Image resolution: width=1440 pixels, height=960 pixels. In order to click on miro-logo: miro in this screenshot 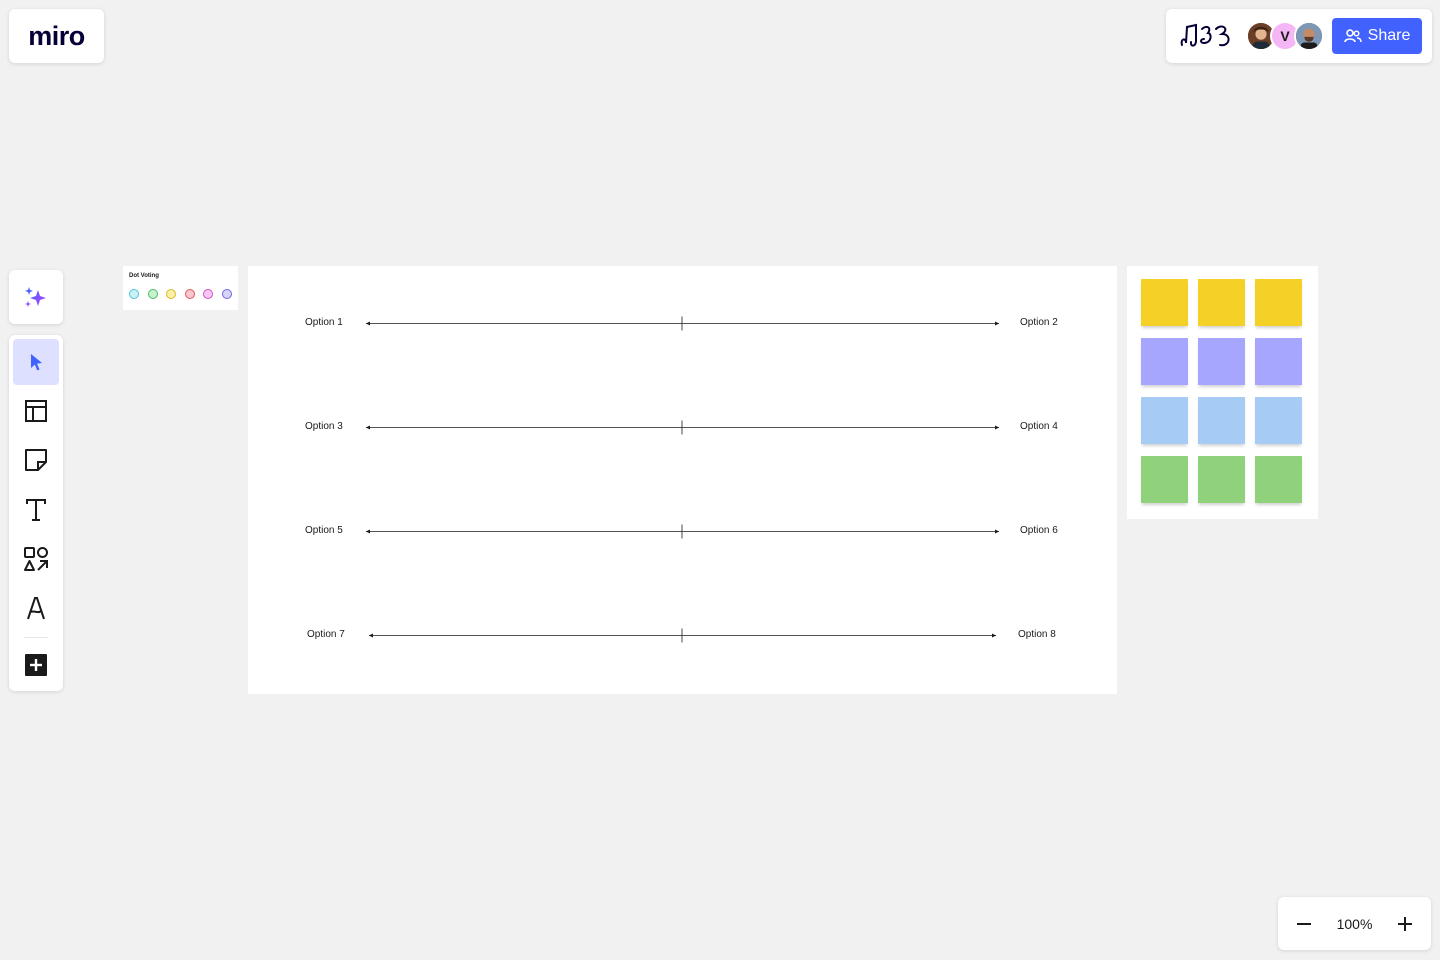, I will do `click(56, 36)`.